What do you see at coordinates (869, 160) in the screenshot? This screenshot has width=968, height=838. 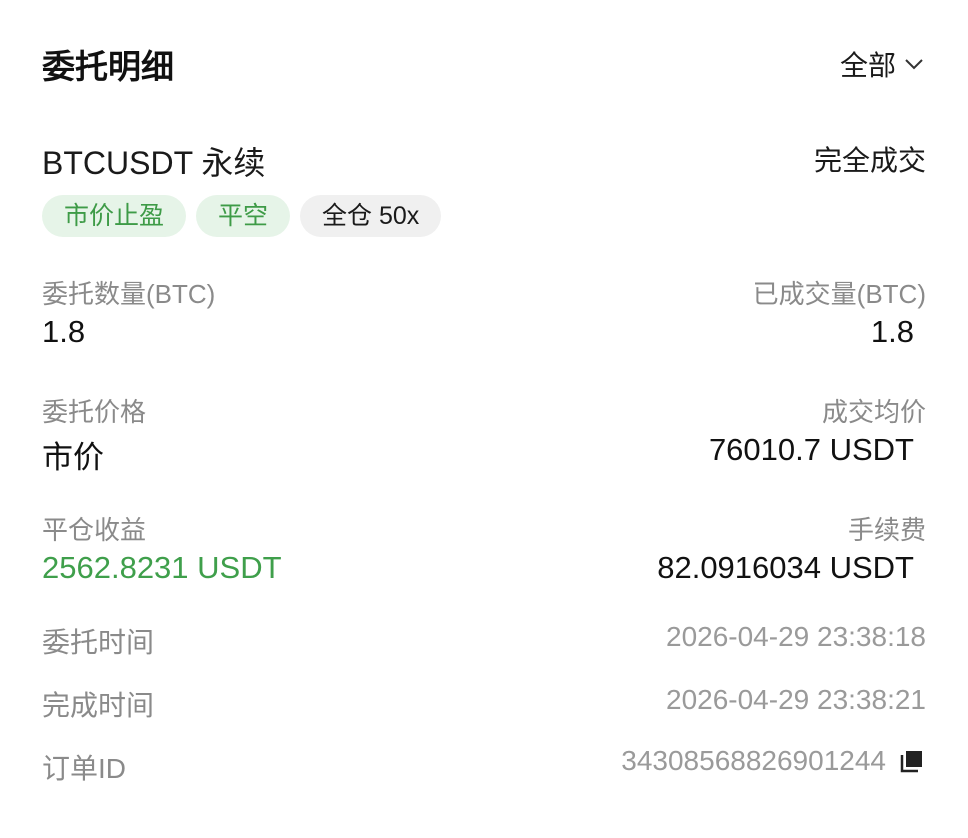 I see `order-status: 完全成交` at bounding box center [869, 160].